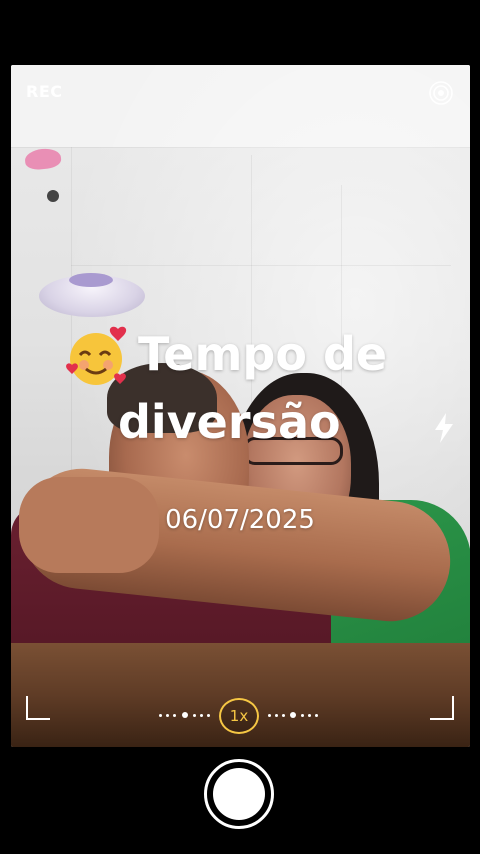 This screenshot has width=480, height=854. Describe the element at coordinates (91, 280) in the screenshot. I see `ceiling-lamp-top` at that location.